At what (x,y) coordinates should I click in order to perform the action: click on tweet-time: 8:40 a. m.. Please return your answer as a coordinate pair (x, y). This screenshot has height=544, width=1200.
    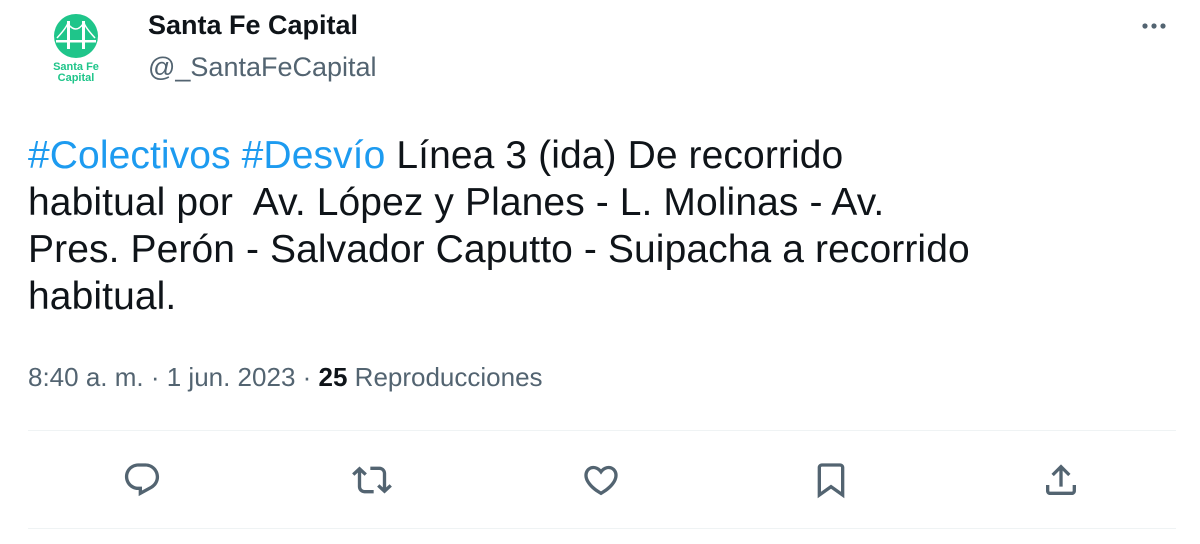
    Looking at the image, I should click on (86, 377).